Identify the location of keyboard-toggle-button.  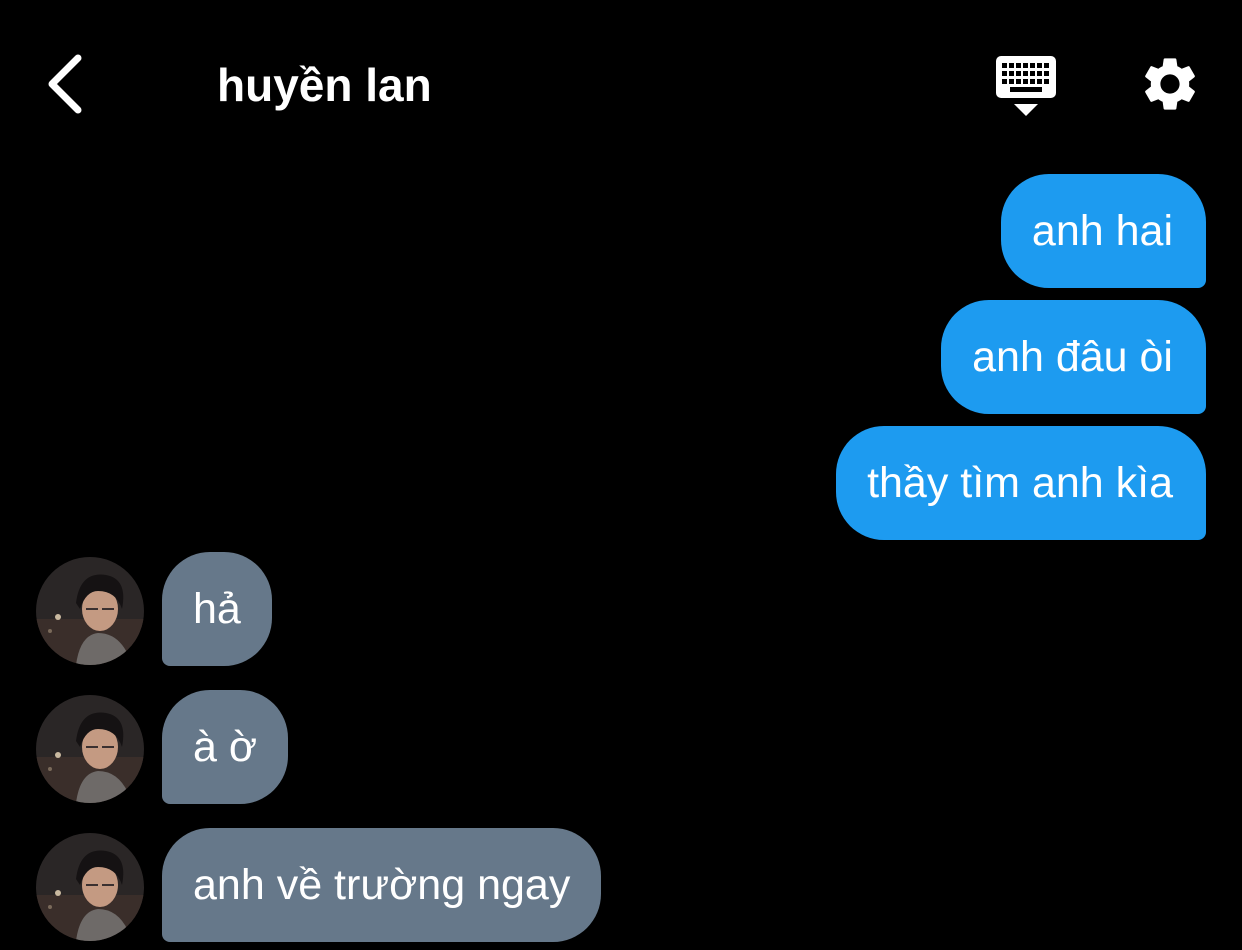
(1026, 87).